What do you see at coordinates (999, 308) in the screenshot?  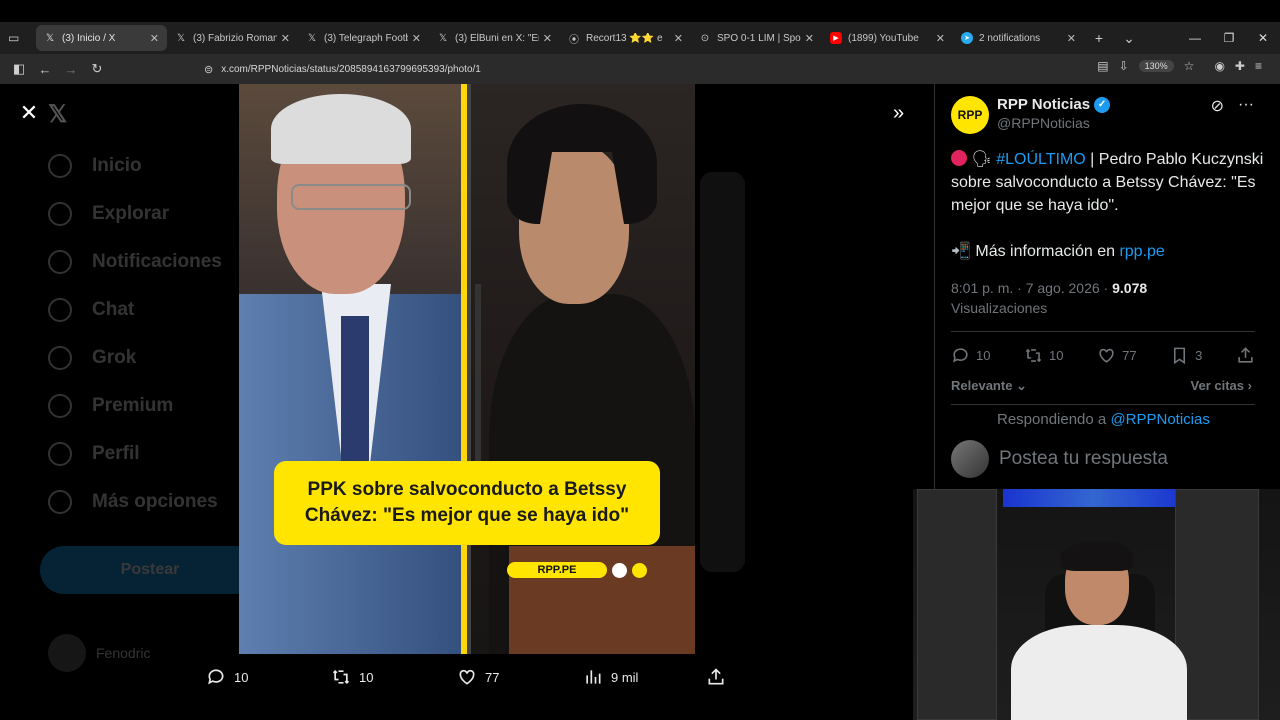 I see `views-label: Visualizaciones` at bounding box center [999, 308].